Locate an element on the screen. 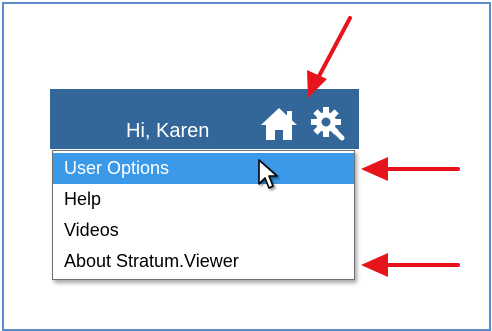 Image resolution: width=492 pixels, height=331 pixels. menu-item-user-options: User Options is located at coordinates (203, 168).